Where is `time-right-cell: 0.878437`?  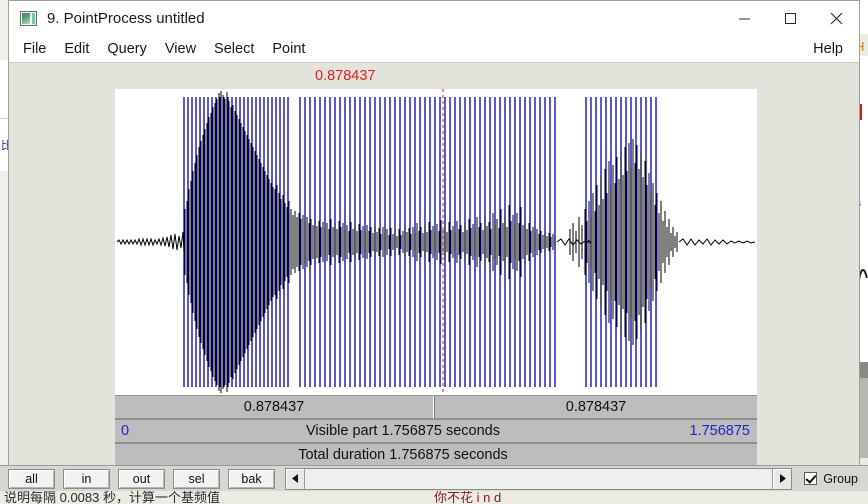
time-right-cell: 0.878437 is located at coordinates (595, 407).